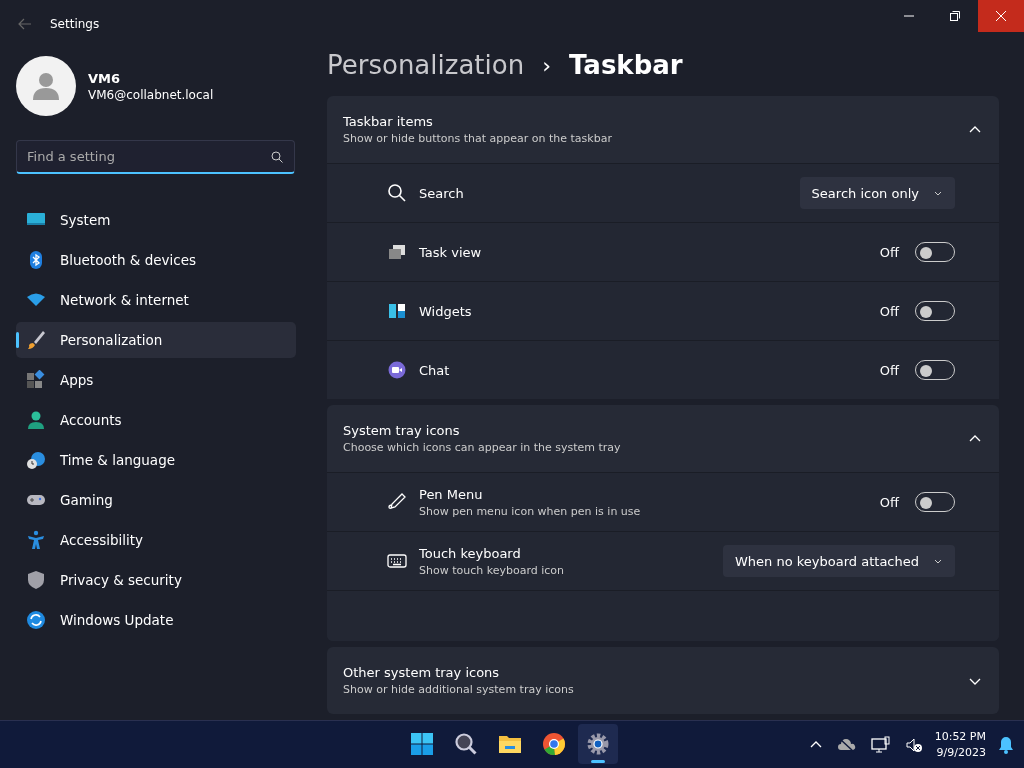 The width and height of the screenshot is (1024, 768). I want to click on taskbar-app-button, so click(598, 744).